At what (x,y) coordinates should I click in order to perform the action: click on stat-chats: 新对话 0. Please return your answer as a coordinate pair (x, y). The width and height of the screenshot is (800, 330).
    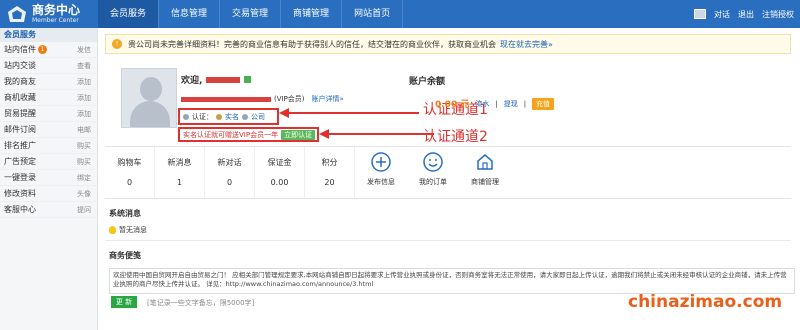
    Looking at the image, I should click on (230, 172).